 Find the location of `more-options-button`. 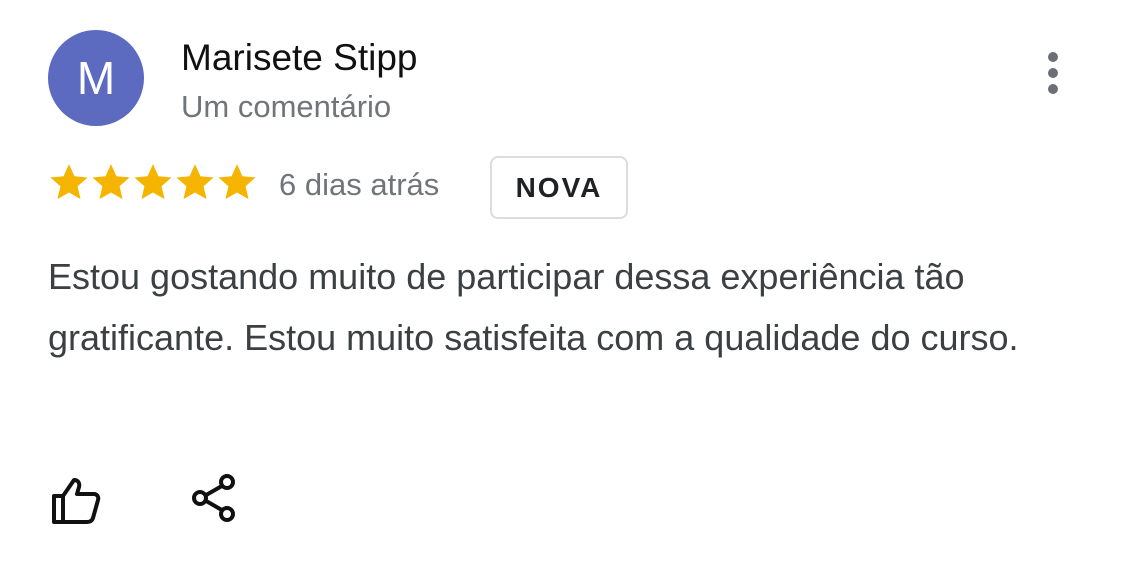

more-options-button is located at coordinates (1053, 73).